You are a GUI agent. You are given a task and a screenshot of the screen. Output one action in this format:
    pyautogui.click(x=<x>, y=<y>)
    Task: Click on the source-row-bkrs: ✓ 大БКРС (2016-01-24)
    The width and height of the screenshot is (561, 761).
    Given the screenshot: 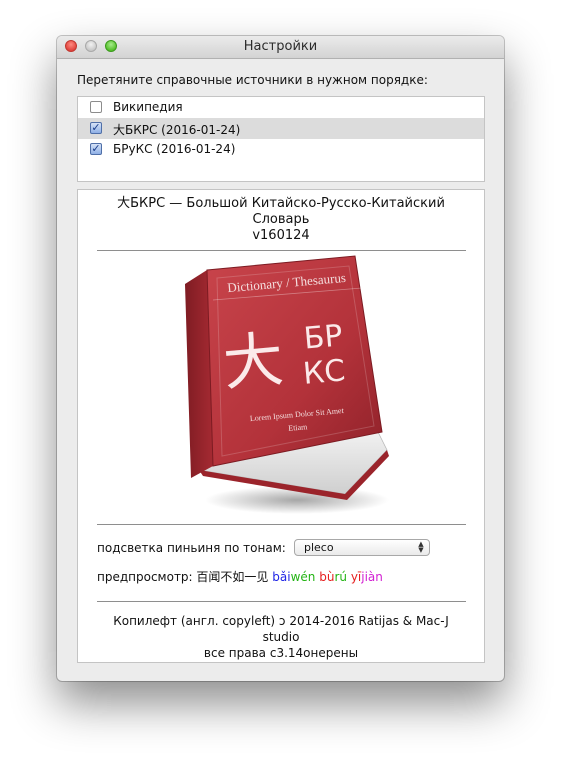 What is the action you would take?
    pyautogui.click(x=281, y=128)
    